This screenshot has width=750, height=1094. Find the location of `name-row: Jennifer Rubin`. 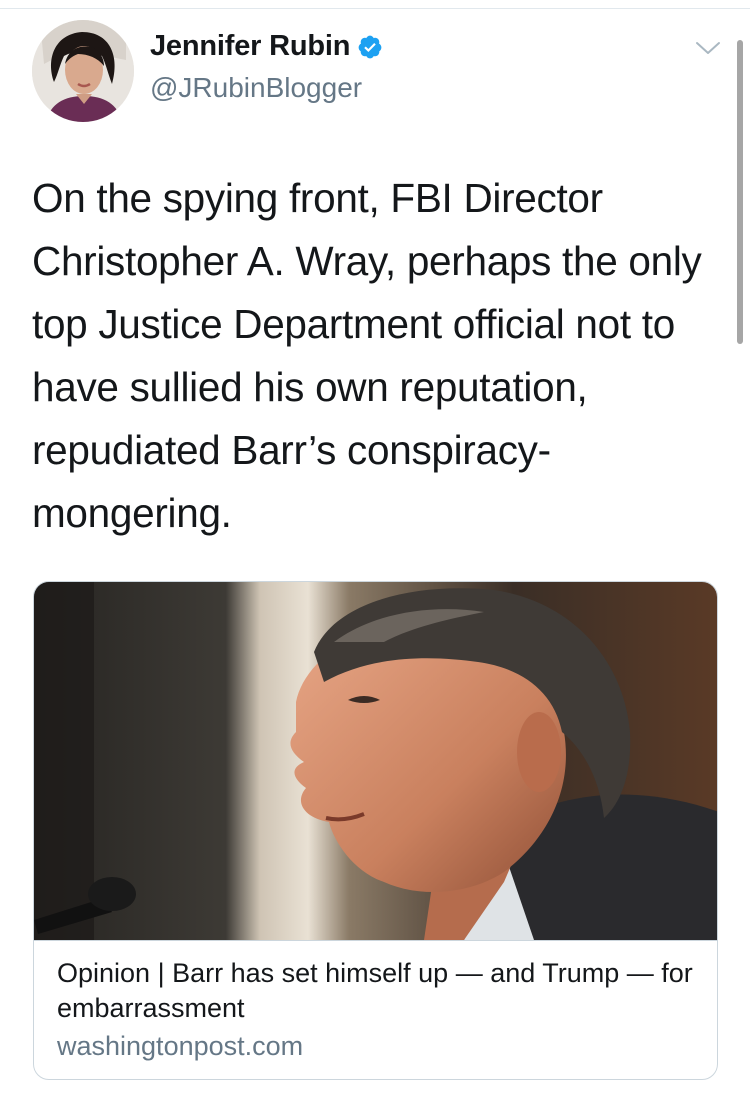

name-row: Jennifer Rubin is located at coordinates (266, 46).